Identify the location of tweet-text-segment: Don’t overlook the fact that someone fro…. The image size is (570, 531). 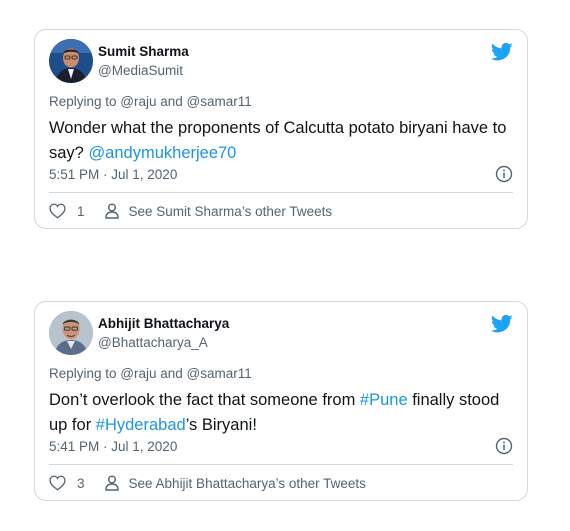
(204, 400).